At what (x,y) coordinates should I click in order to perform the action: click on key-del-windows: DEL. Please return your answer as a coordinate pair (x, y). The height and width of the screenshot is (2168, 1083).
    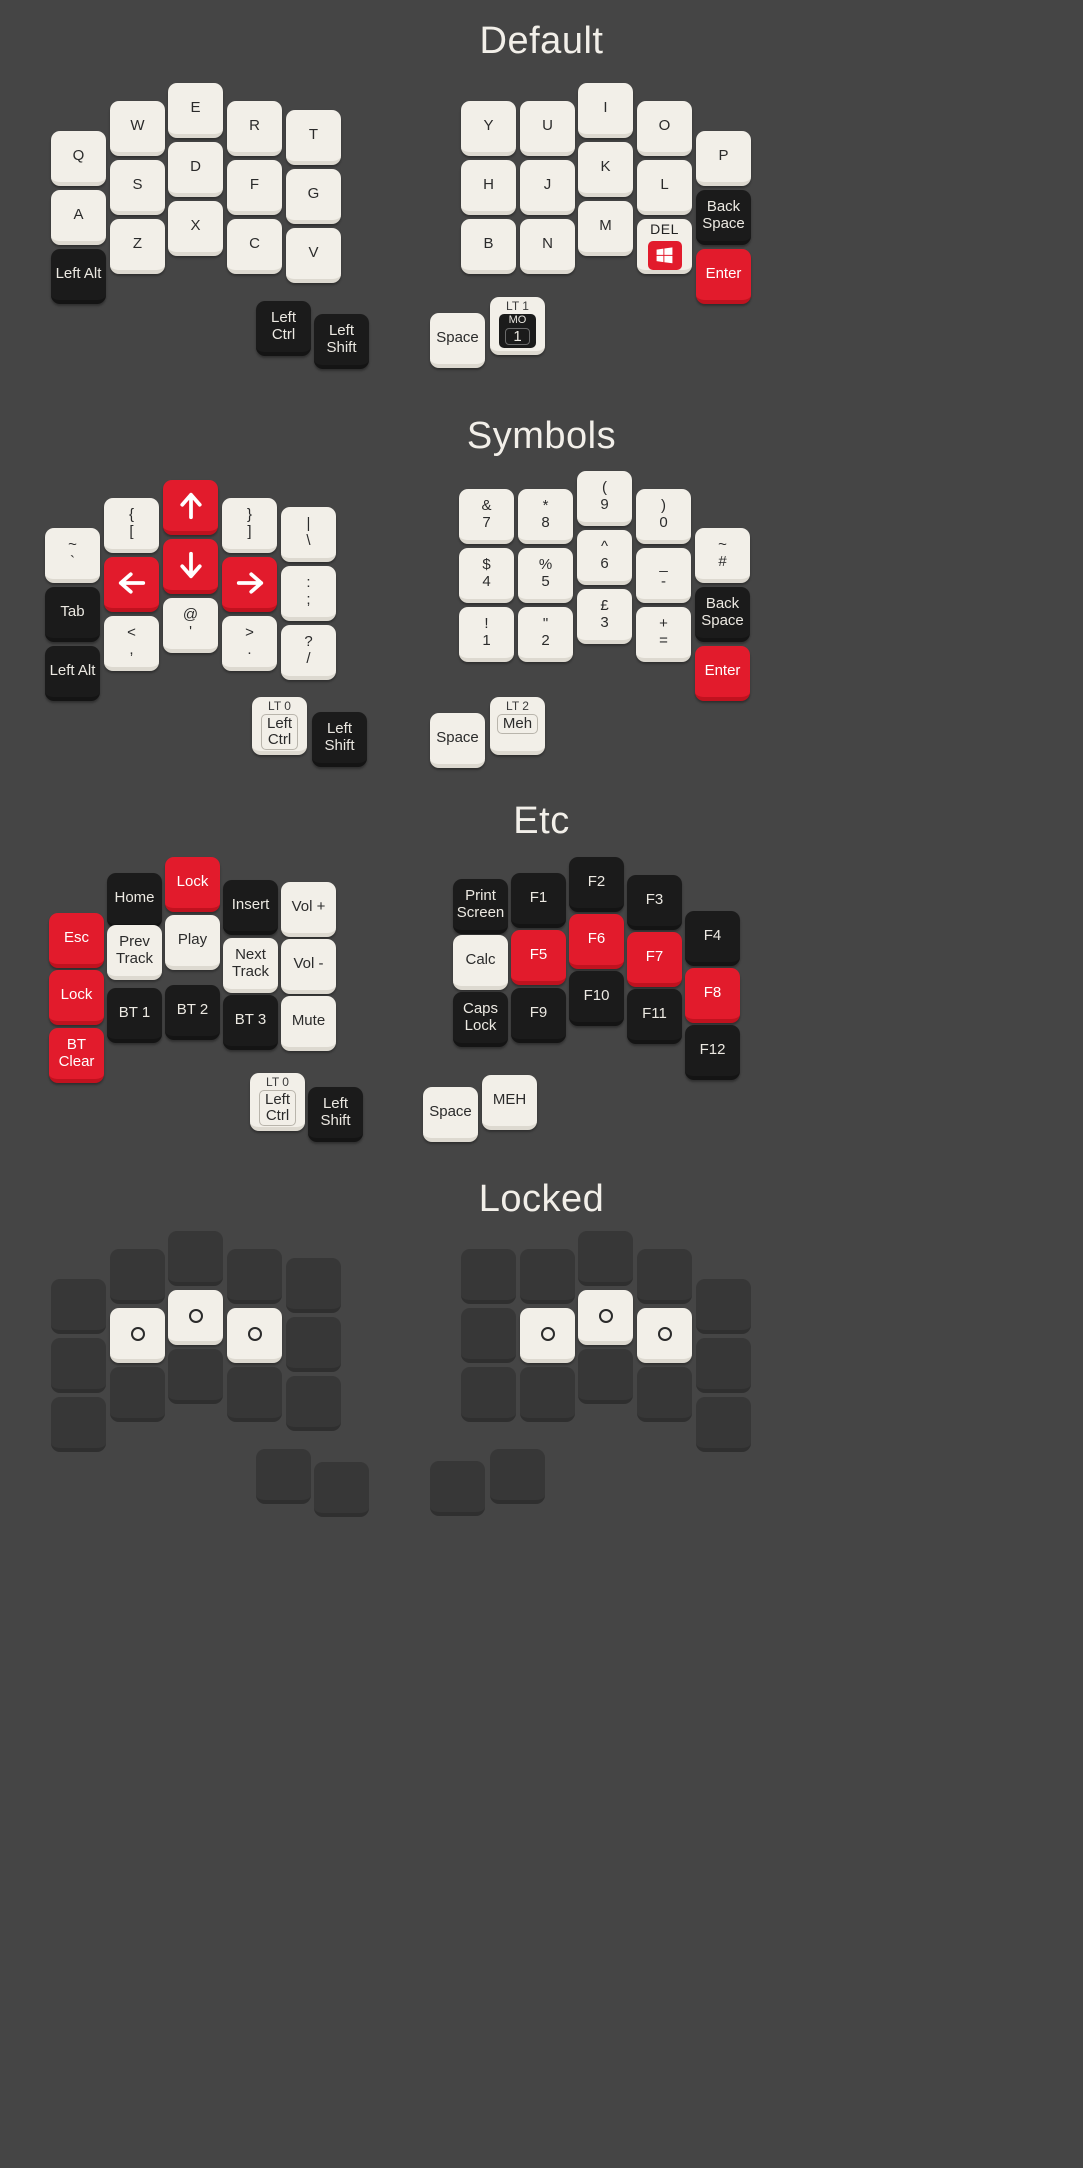
    Looking at the image, I should click on (664, 246).